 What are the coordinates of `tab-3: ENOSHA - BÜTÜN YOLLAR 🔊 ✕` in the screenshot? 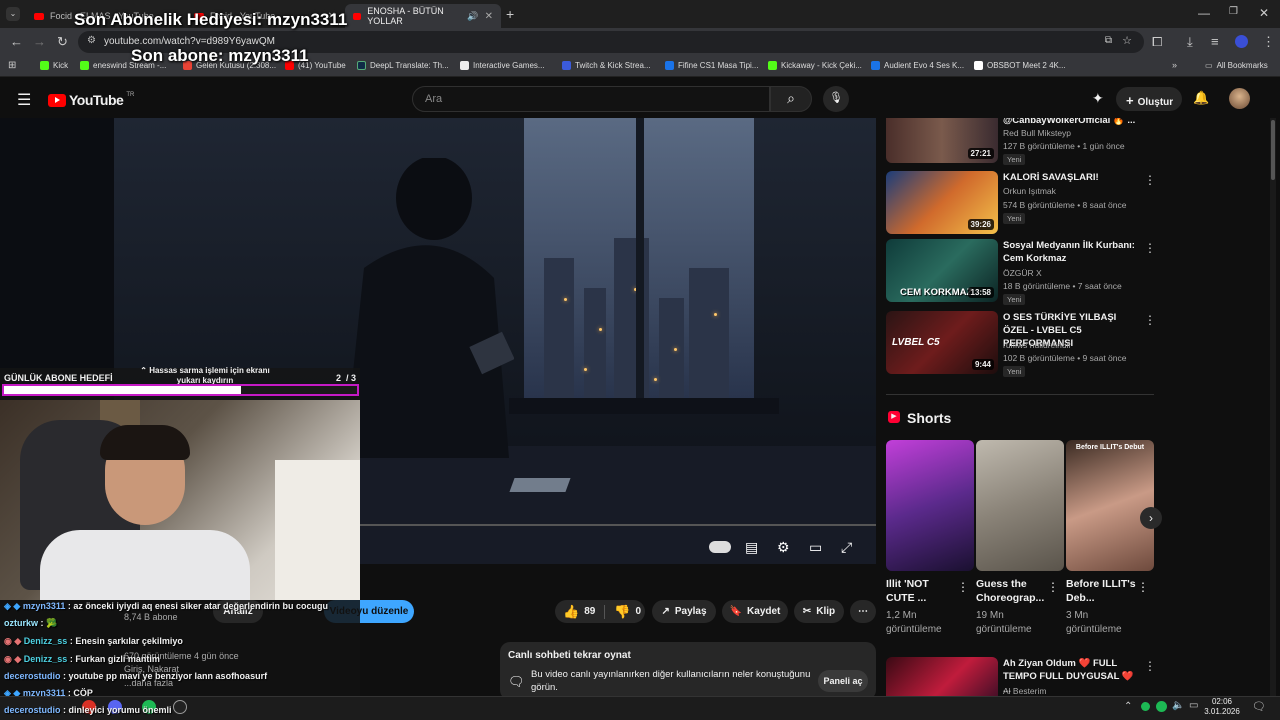 It's located at (423, 16).